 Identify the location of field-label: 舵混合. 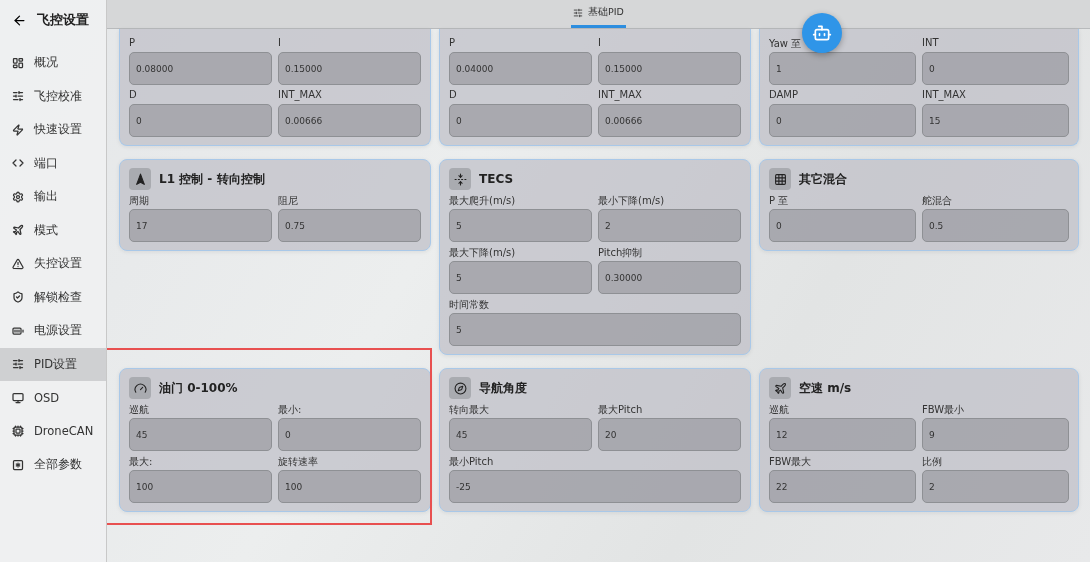
(937, 200).